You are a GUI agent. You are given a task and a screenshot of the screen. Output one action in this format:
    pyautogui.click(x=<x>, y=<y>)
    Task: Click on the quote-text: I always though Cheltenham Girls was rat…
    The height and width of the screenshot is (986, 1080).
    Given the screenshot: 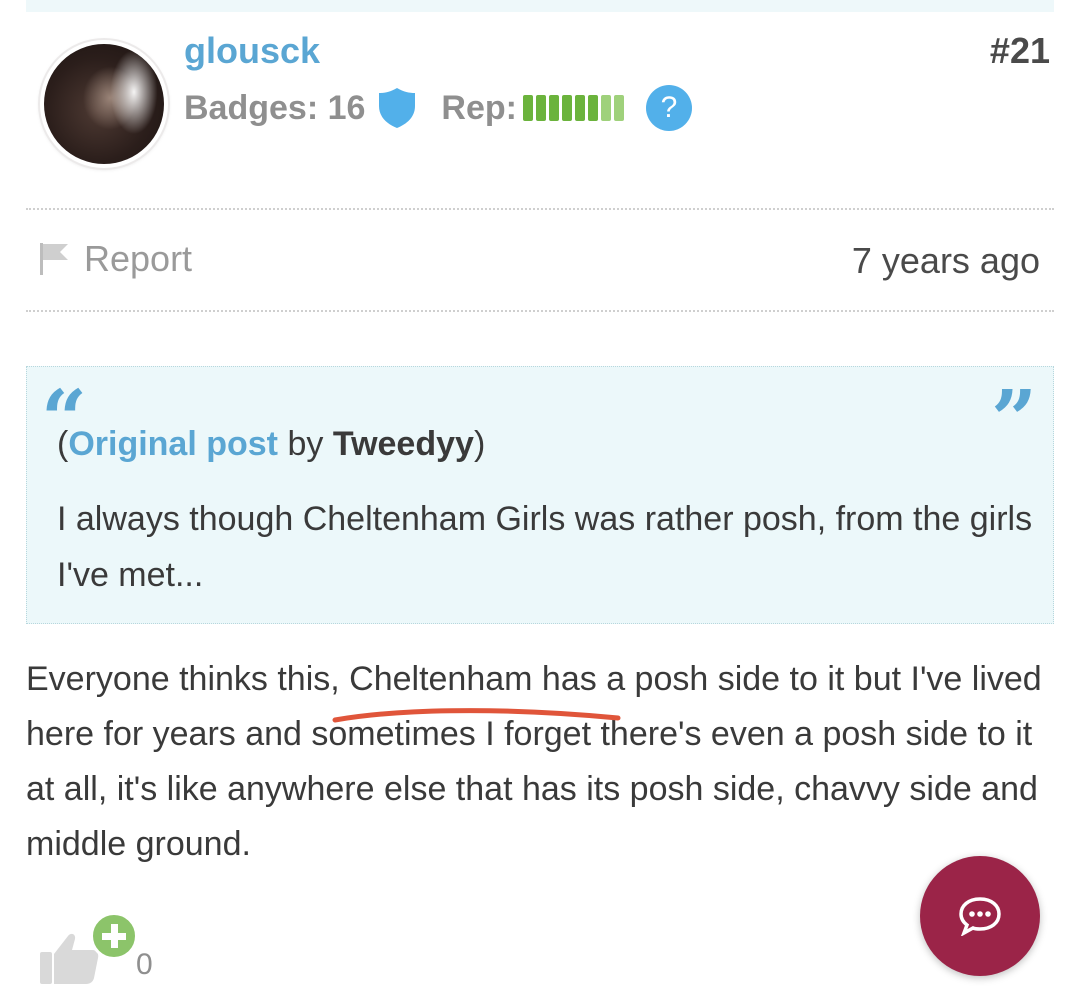 What is the action you would take?
    pyautogui.click(x=545, y=547)
    